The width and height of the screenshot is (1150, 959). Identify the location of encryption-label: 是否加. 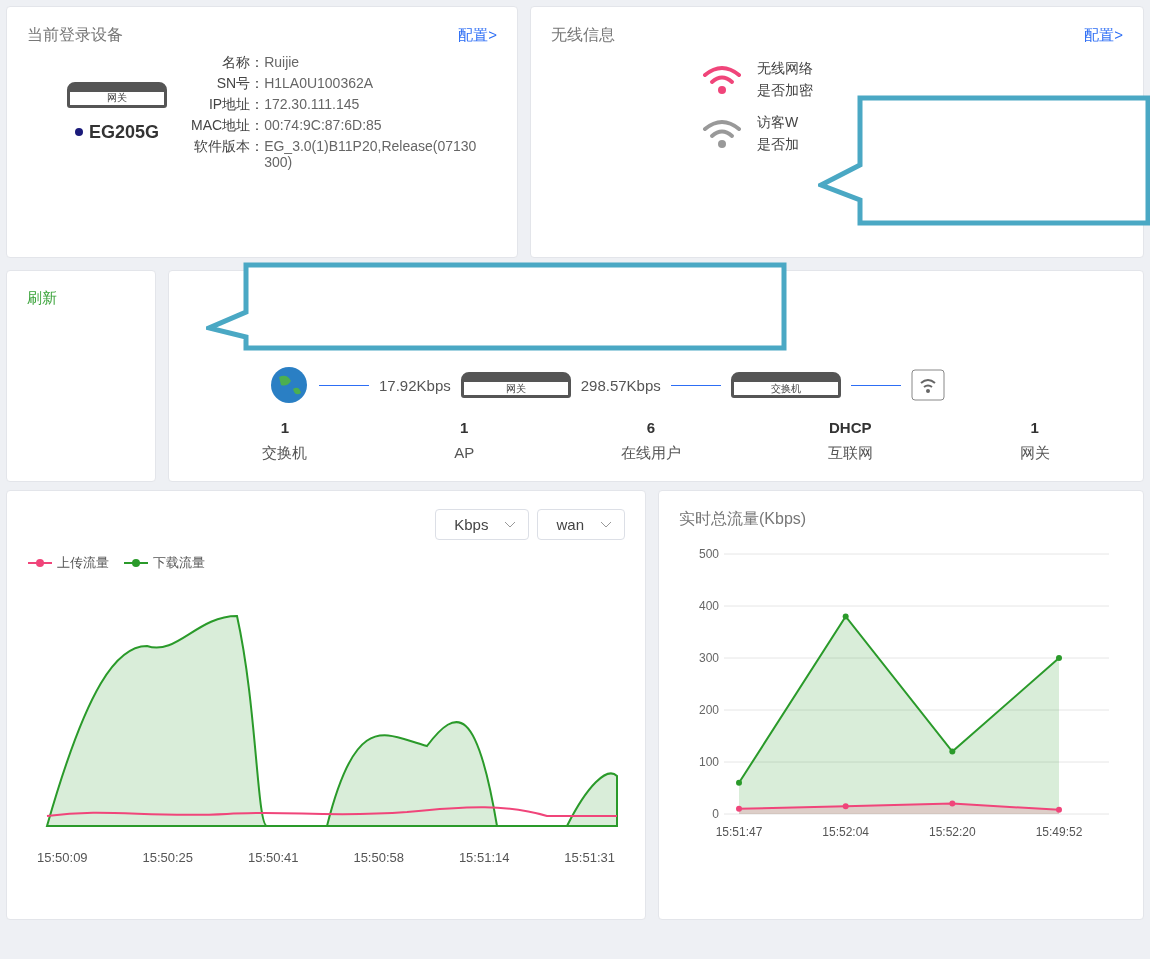
(778, 145).